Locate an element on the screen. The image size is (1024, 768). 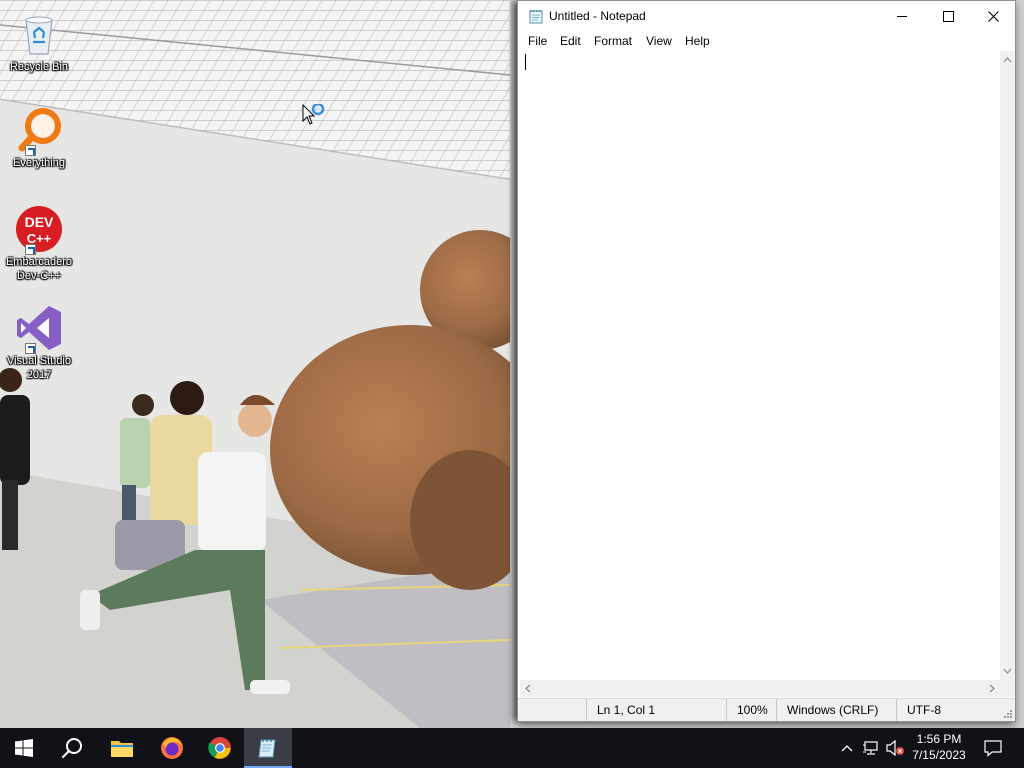
minimize-button is located at coordinates (902, 16).